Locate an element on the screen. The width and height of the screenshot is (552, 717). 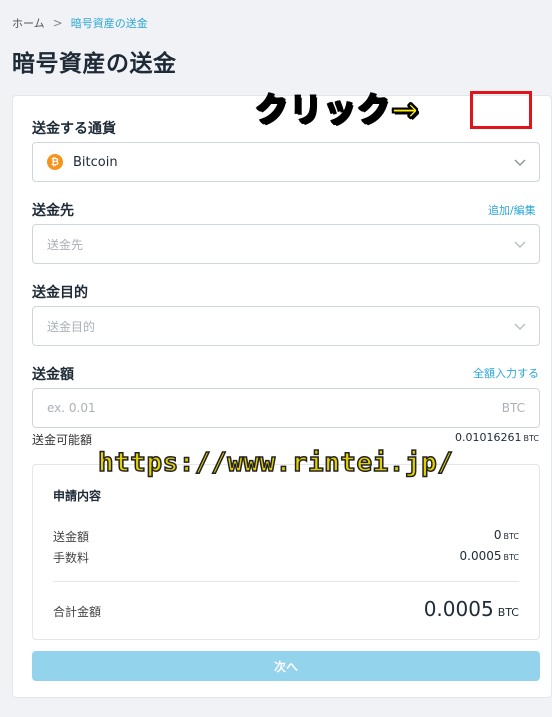
summary-row: 送金額 0 BTC is located at coordinates (286, 536).